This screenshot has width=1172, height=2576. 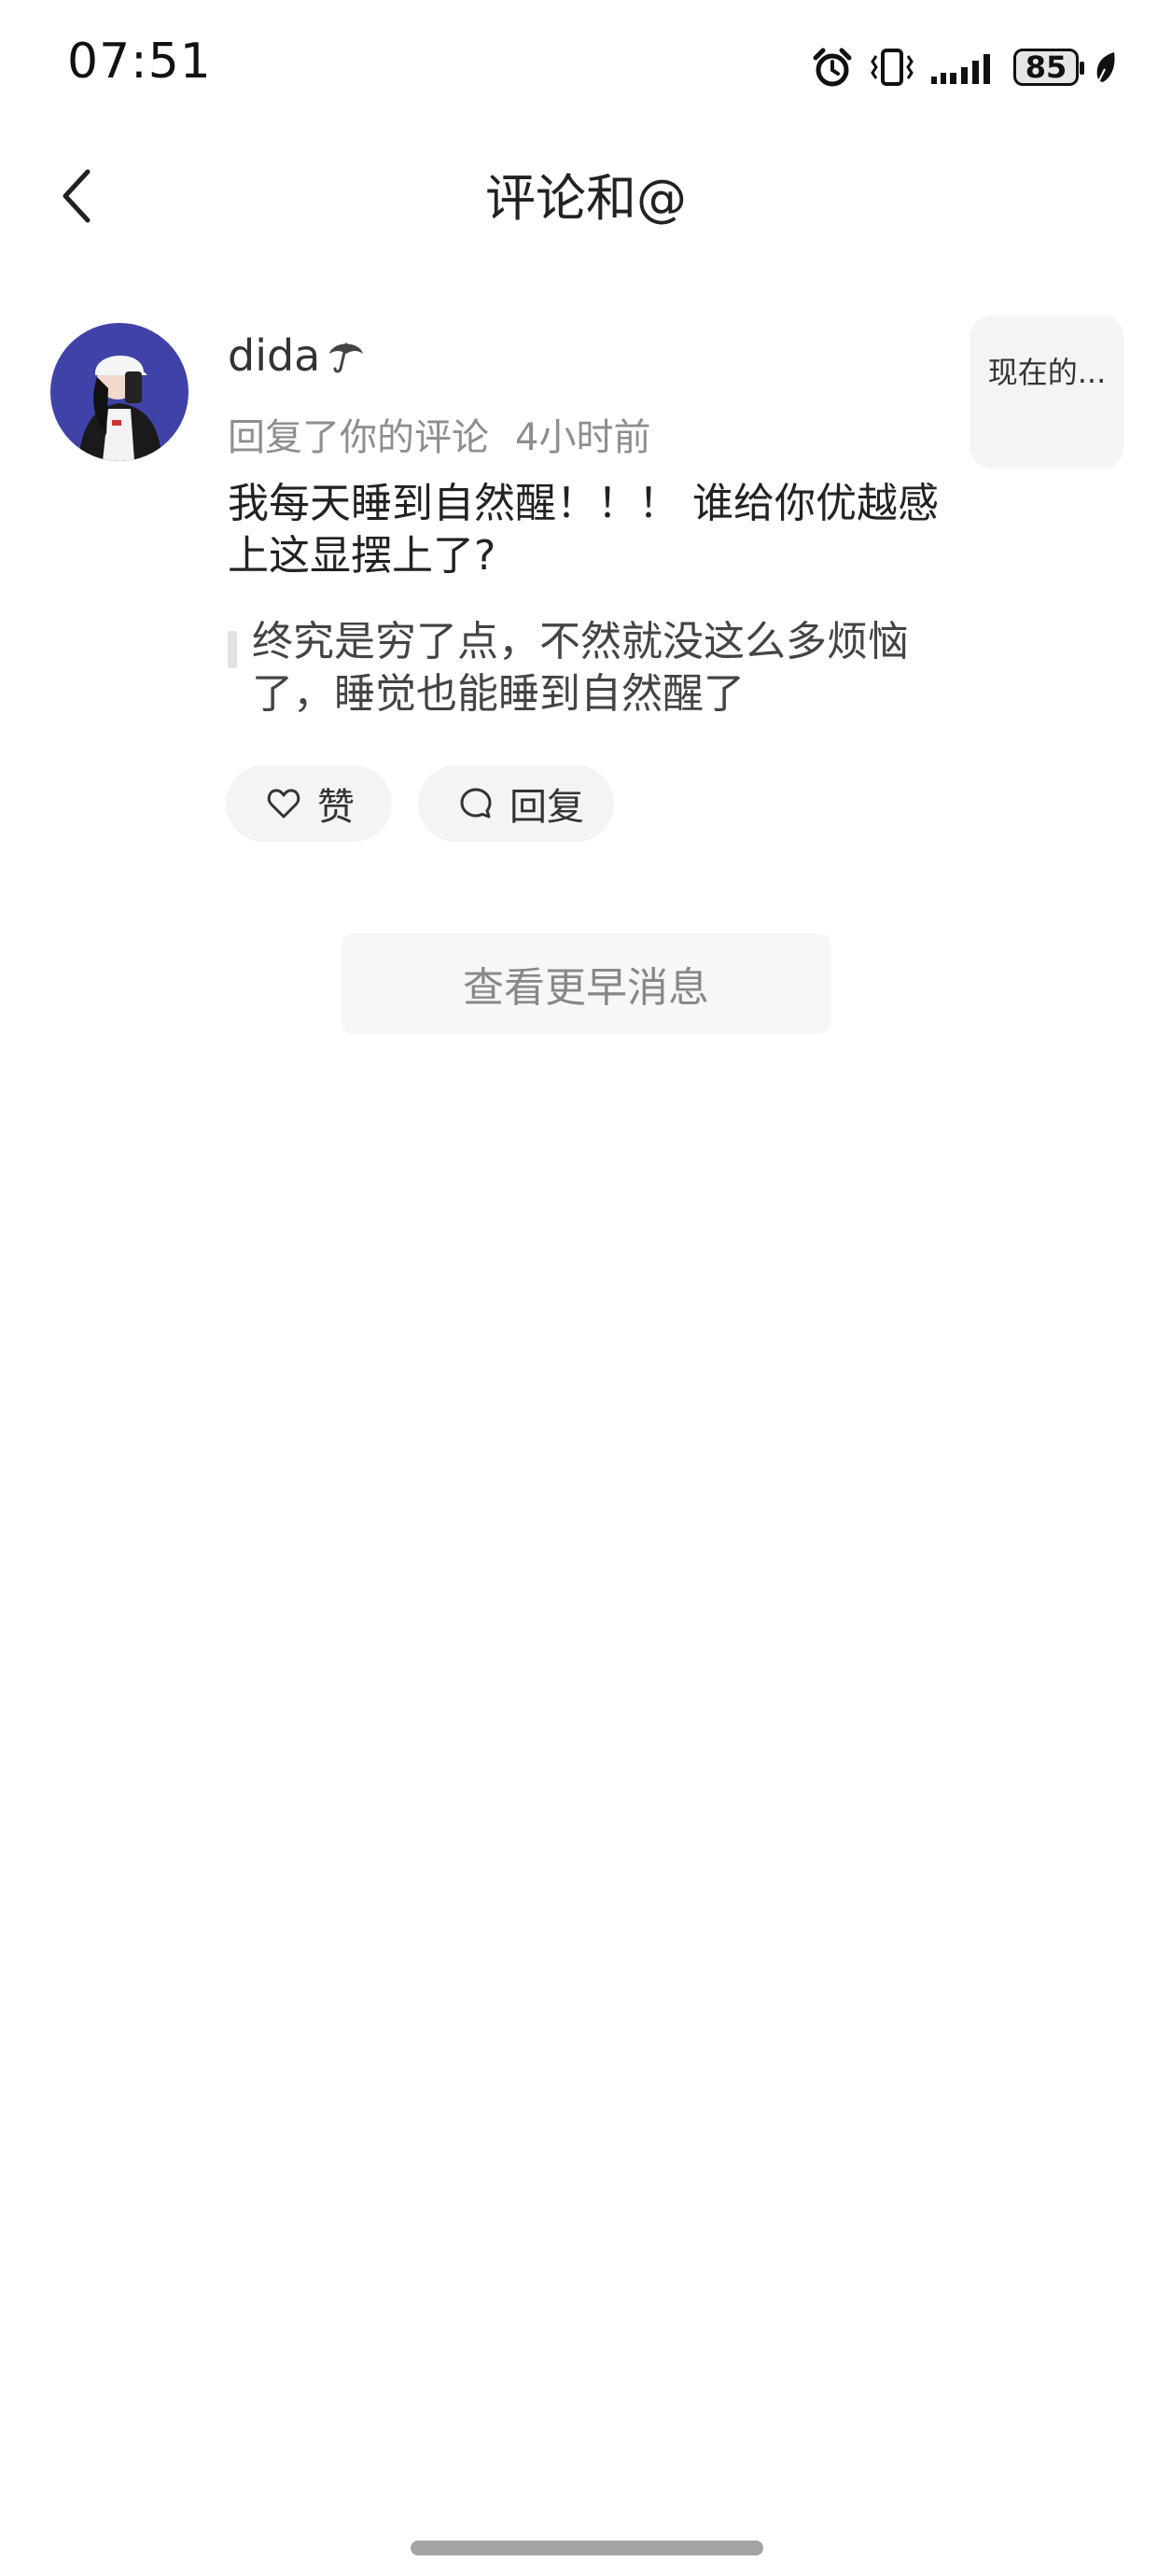 I want to click on battery-indicator: 85, so click(x=1048, y=67).